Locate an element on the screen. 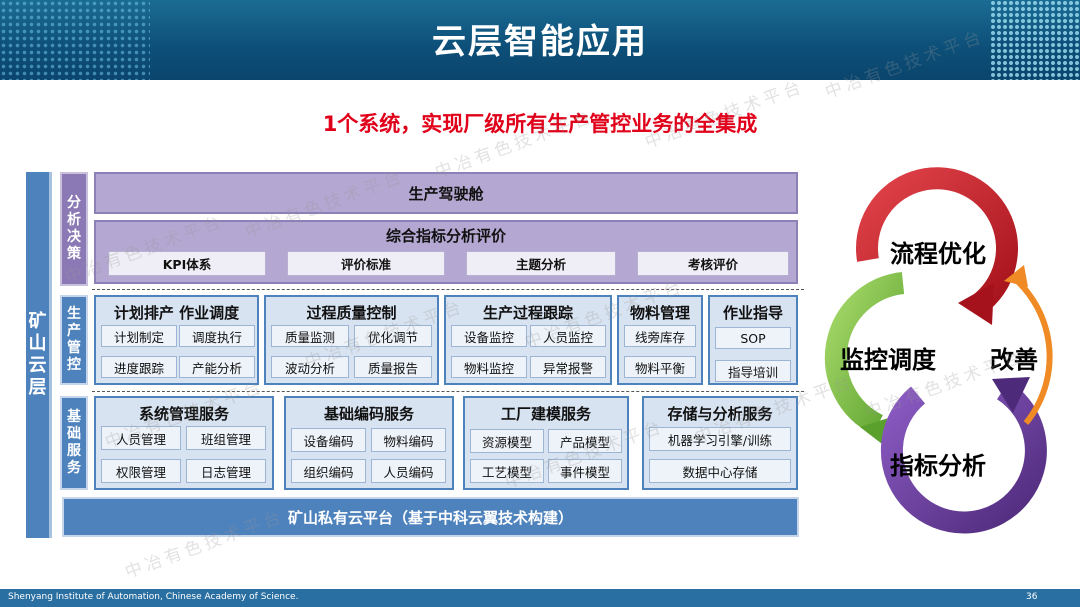  cycle-label-monitoring-dispatch: 监控调度 is located at coordinates (888, 360).